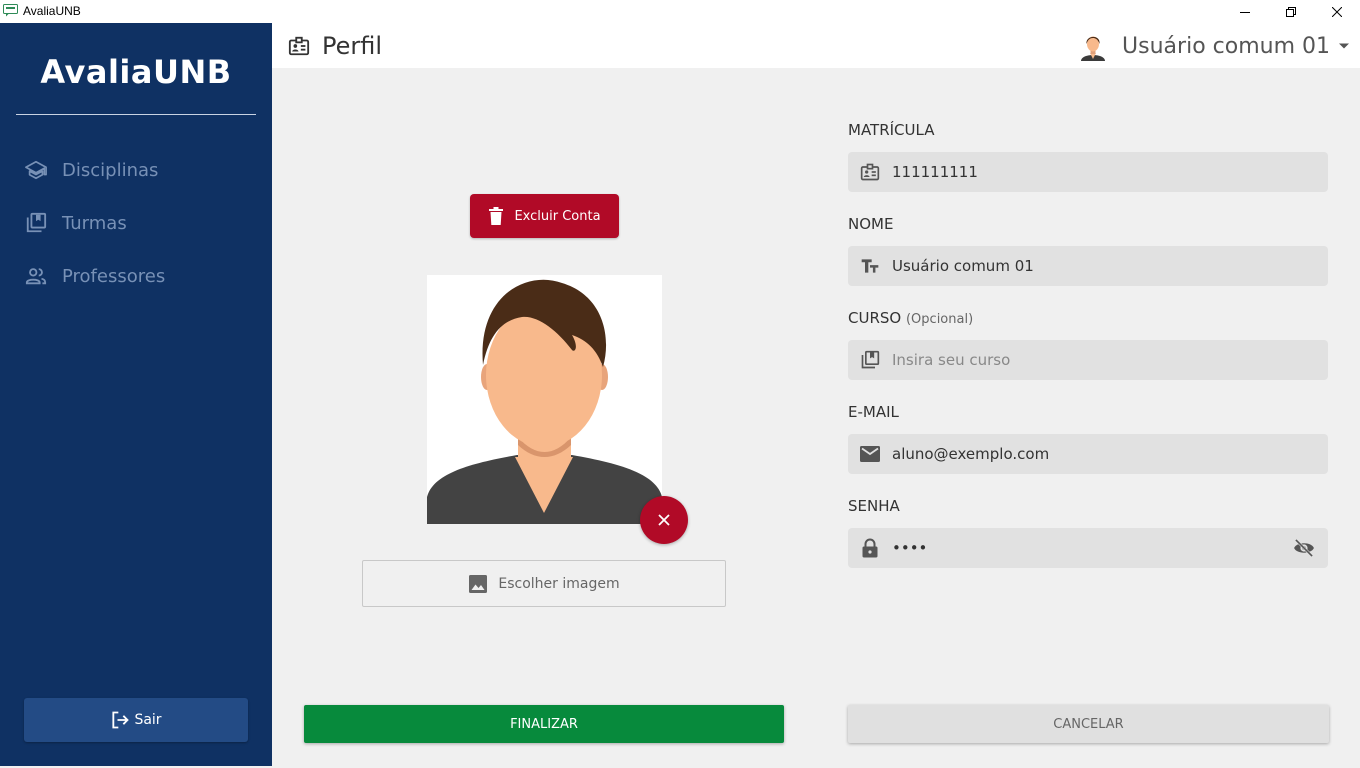 The width and height of the screenshot is (1360, 768). Describe the element at coordinates (871, 224) in the screenshot. I see `nome-label: NOME` at that location.